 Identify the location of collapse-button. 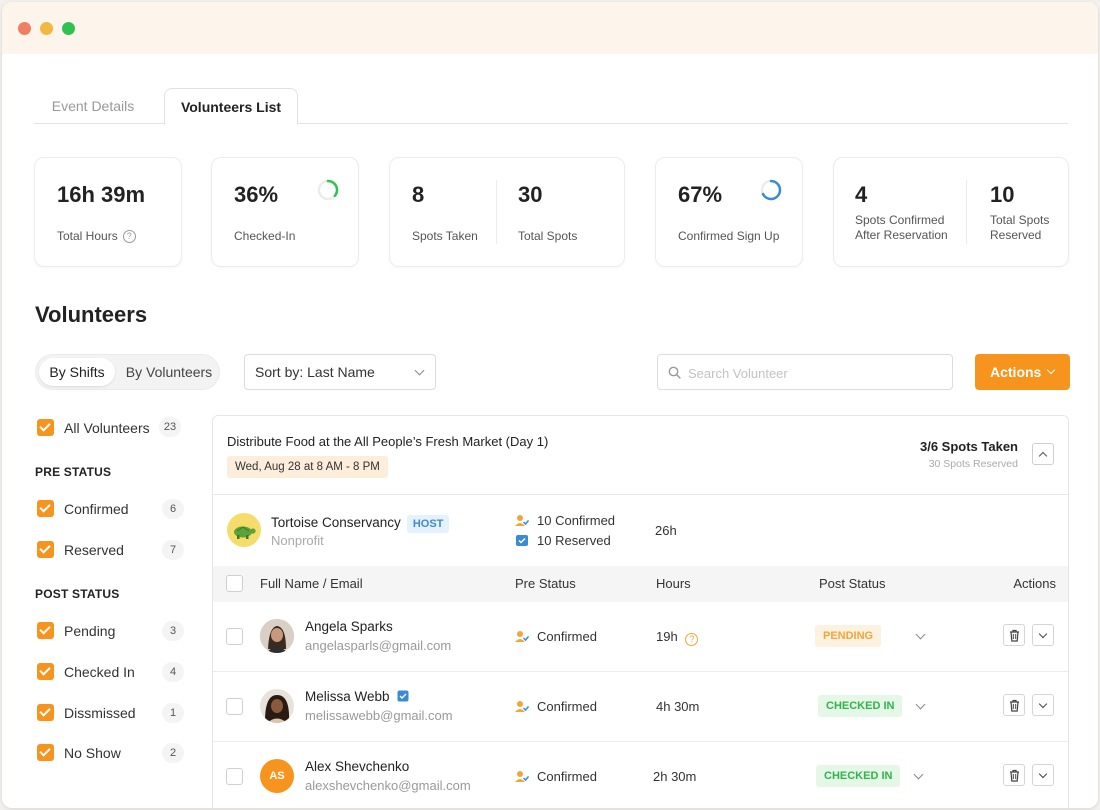
(1043, 454).